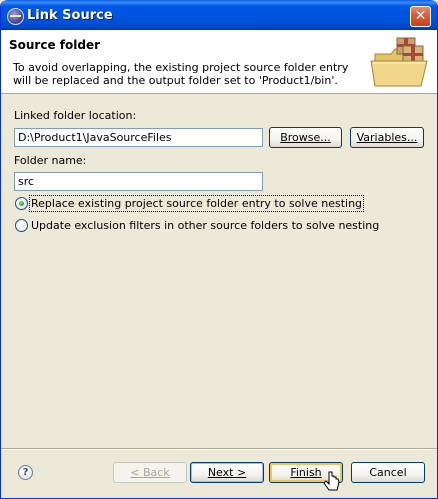  I want to click on mouse-pointer-icon, so click(331, 481).